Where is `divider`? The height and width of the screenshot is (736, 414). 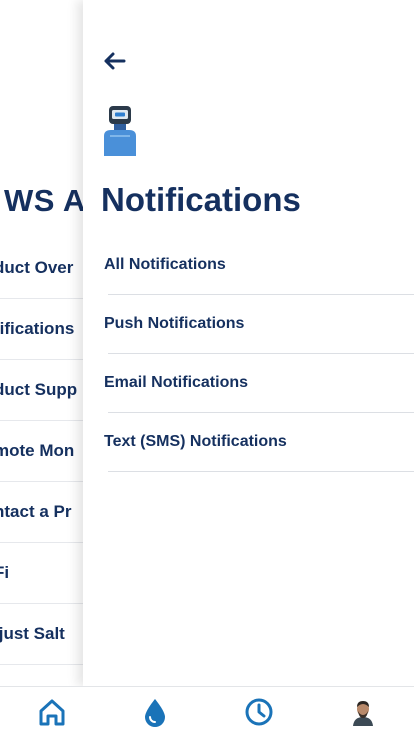 divider is located at coordinates (261, 471).